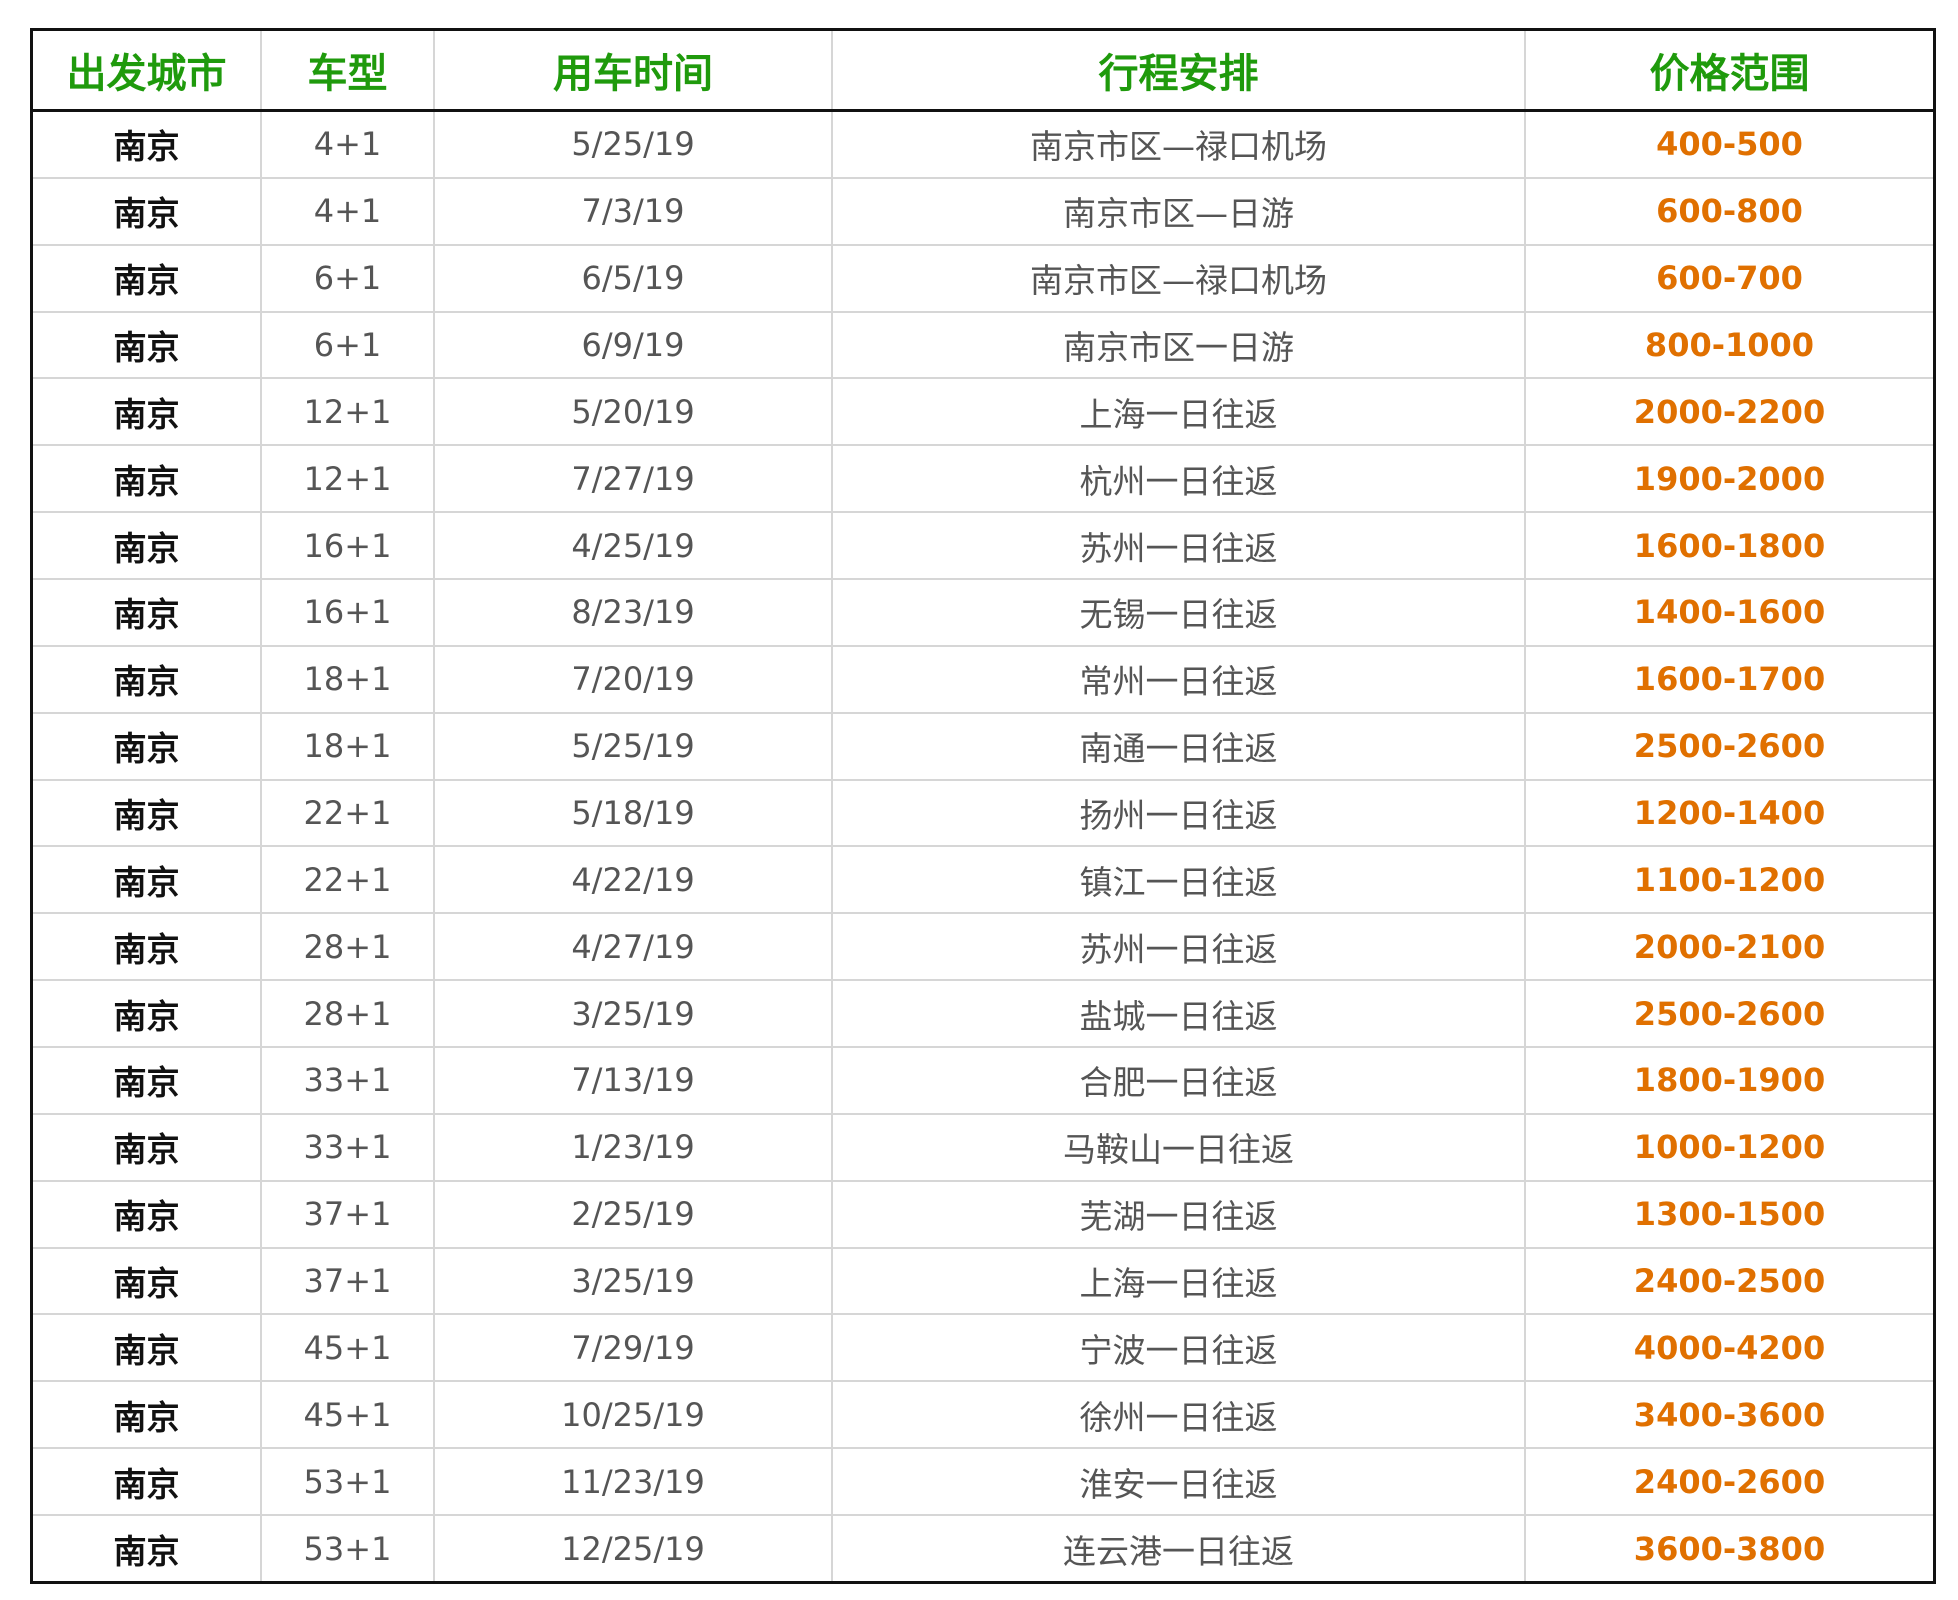 The height and width of the screenshot is (1600, 1958). What do you see at coordinates (633, 345) in the screenshot?
I see `rental-date-cell: 6/9/19` at bounding box center [633, 345].